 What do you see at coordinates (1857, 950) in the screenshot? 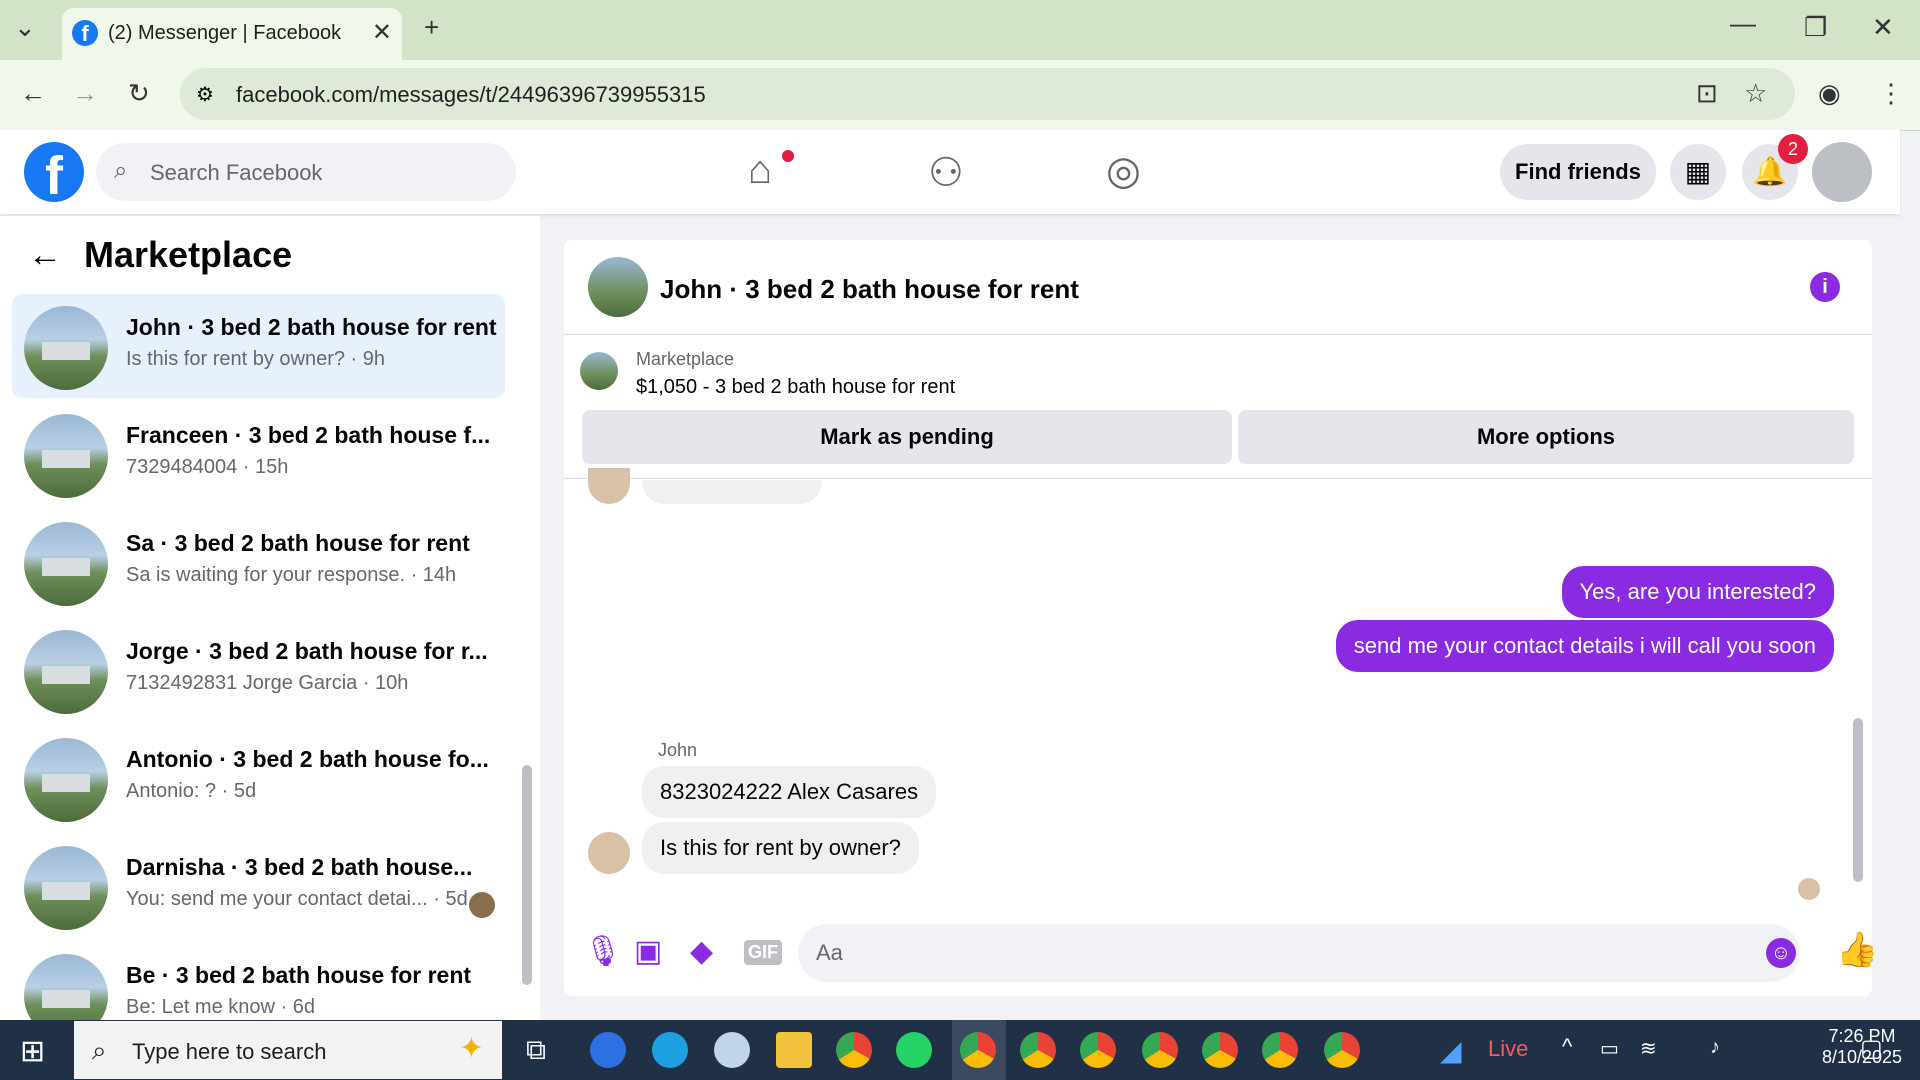
I see `thumbs-up-icon: 👍` at bounding box center [1857, 950].